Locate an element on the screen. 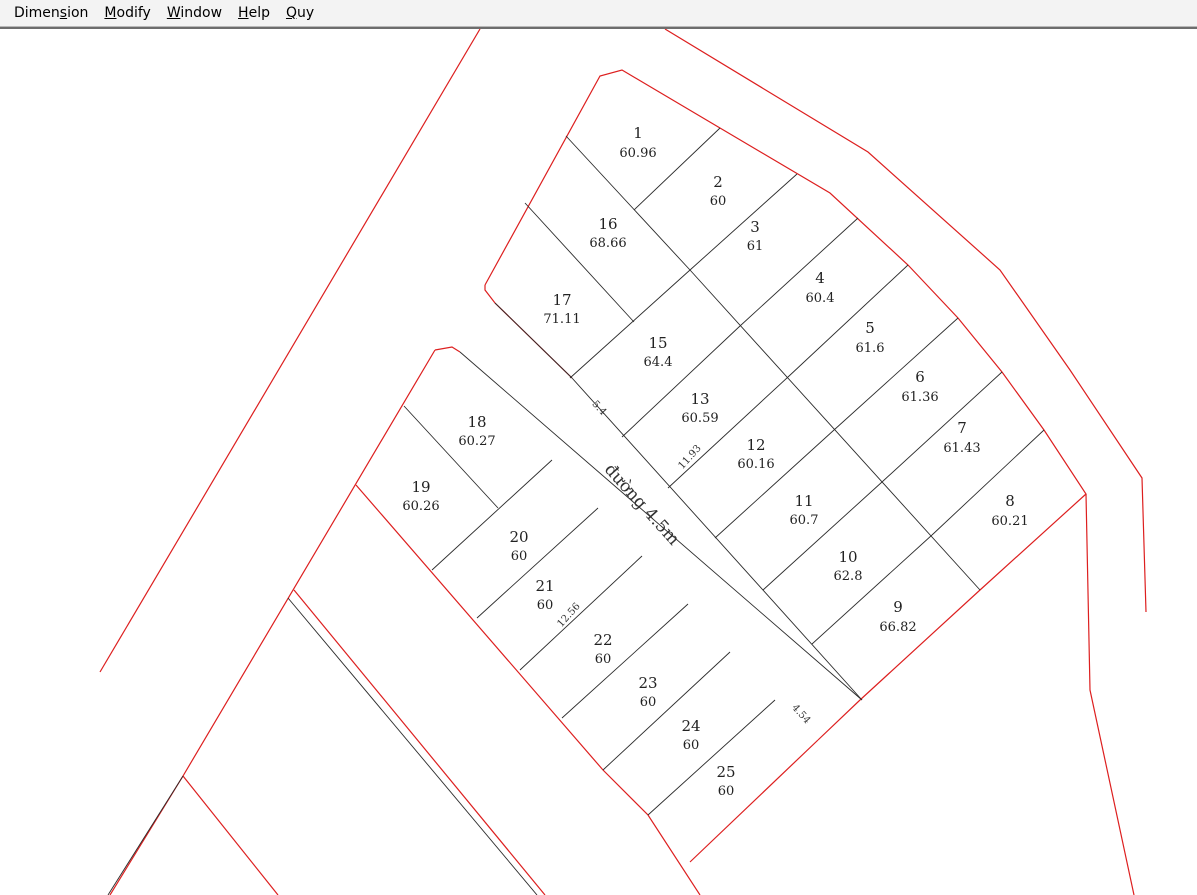  lot-number: 12 is located at coordinates (755, 445).